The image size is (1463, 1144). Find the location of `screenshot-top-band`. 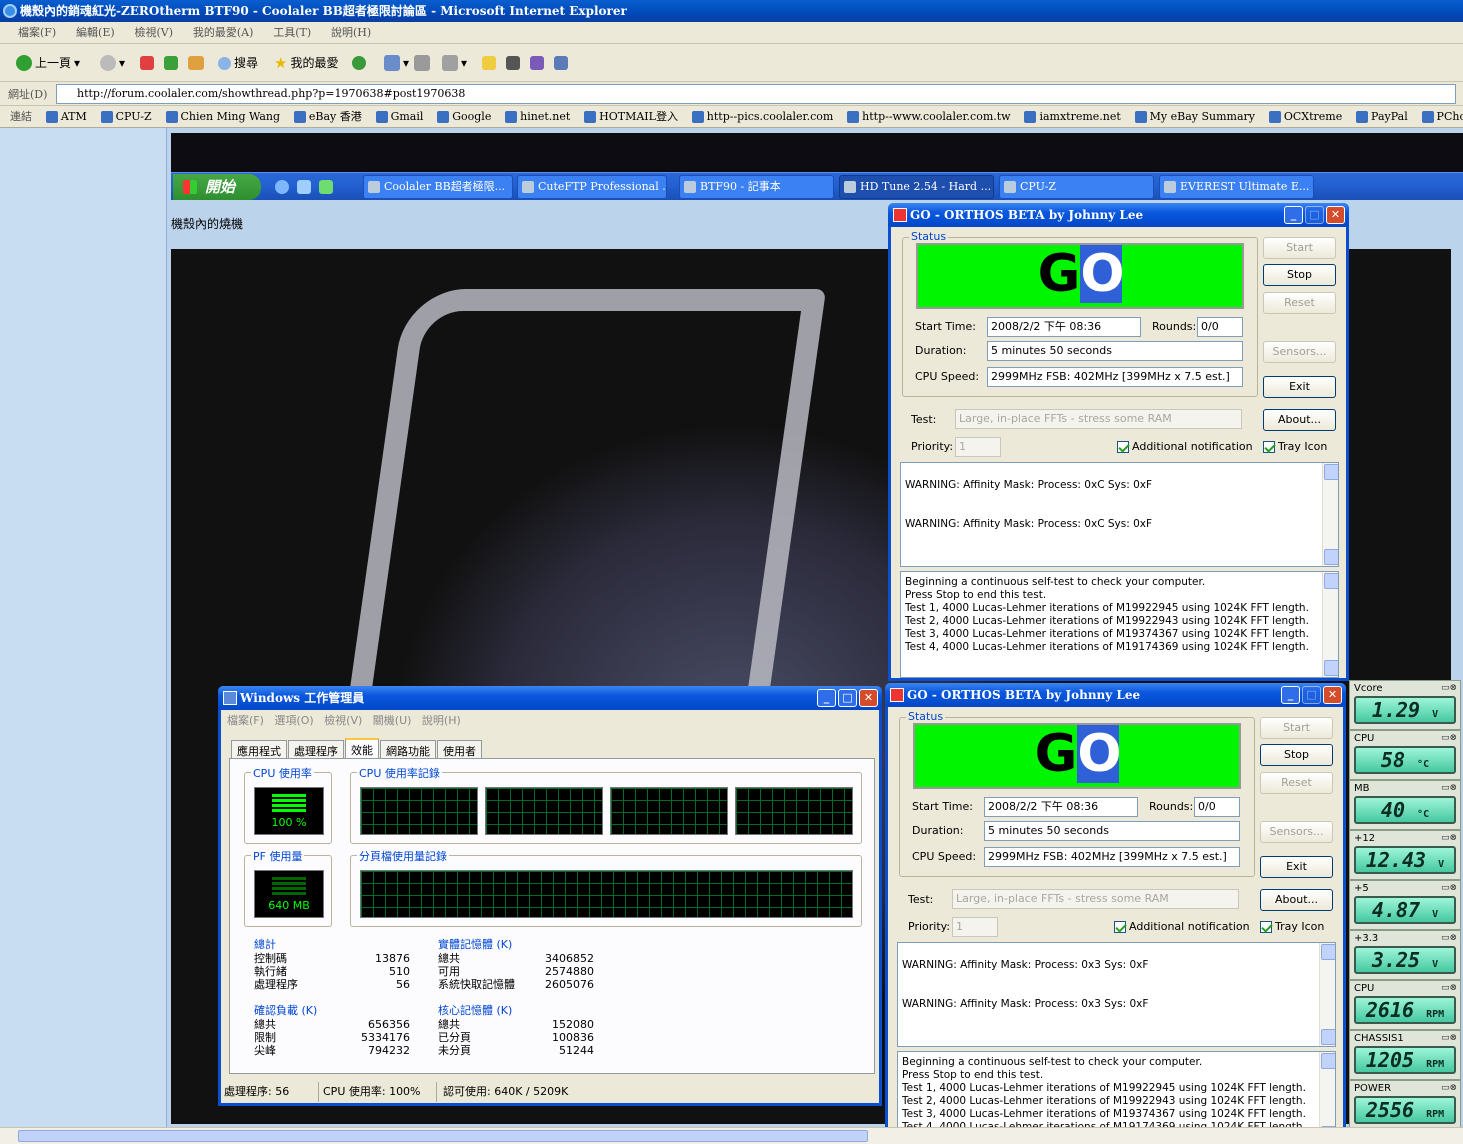

screenshot-top-band is located at coordinates (817, 152).